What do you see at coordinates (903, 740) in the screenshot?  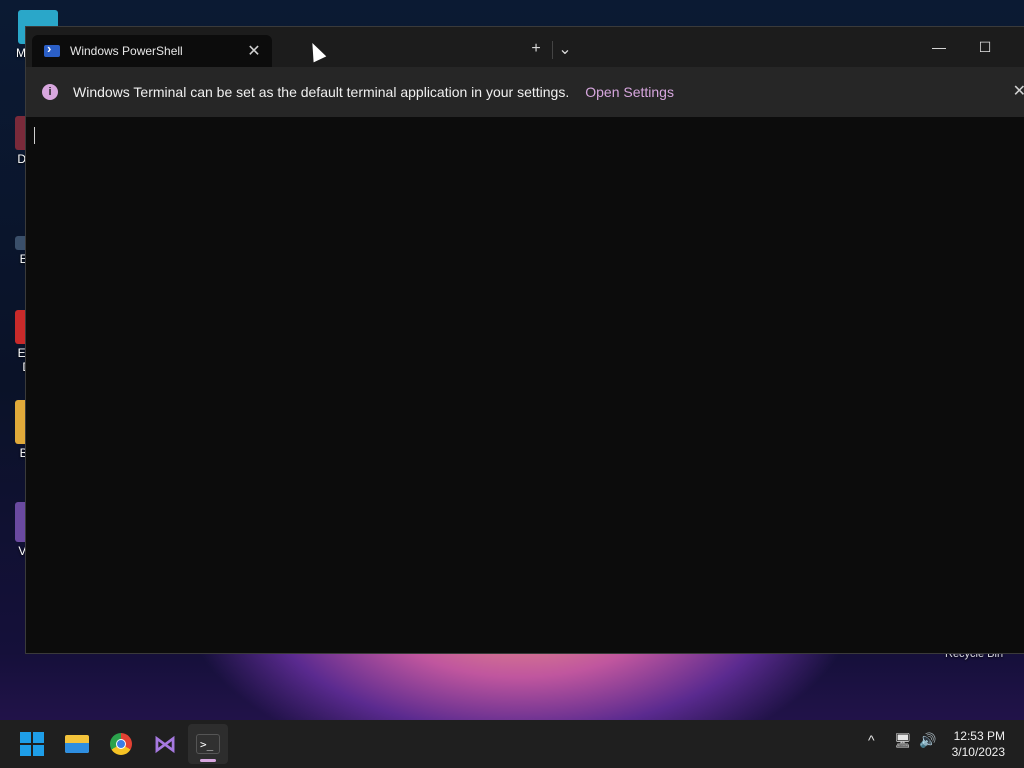 I see `network-icon: 🖥` at bounding box center [903, 740].